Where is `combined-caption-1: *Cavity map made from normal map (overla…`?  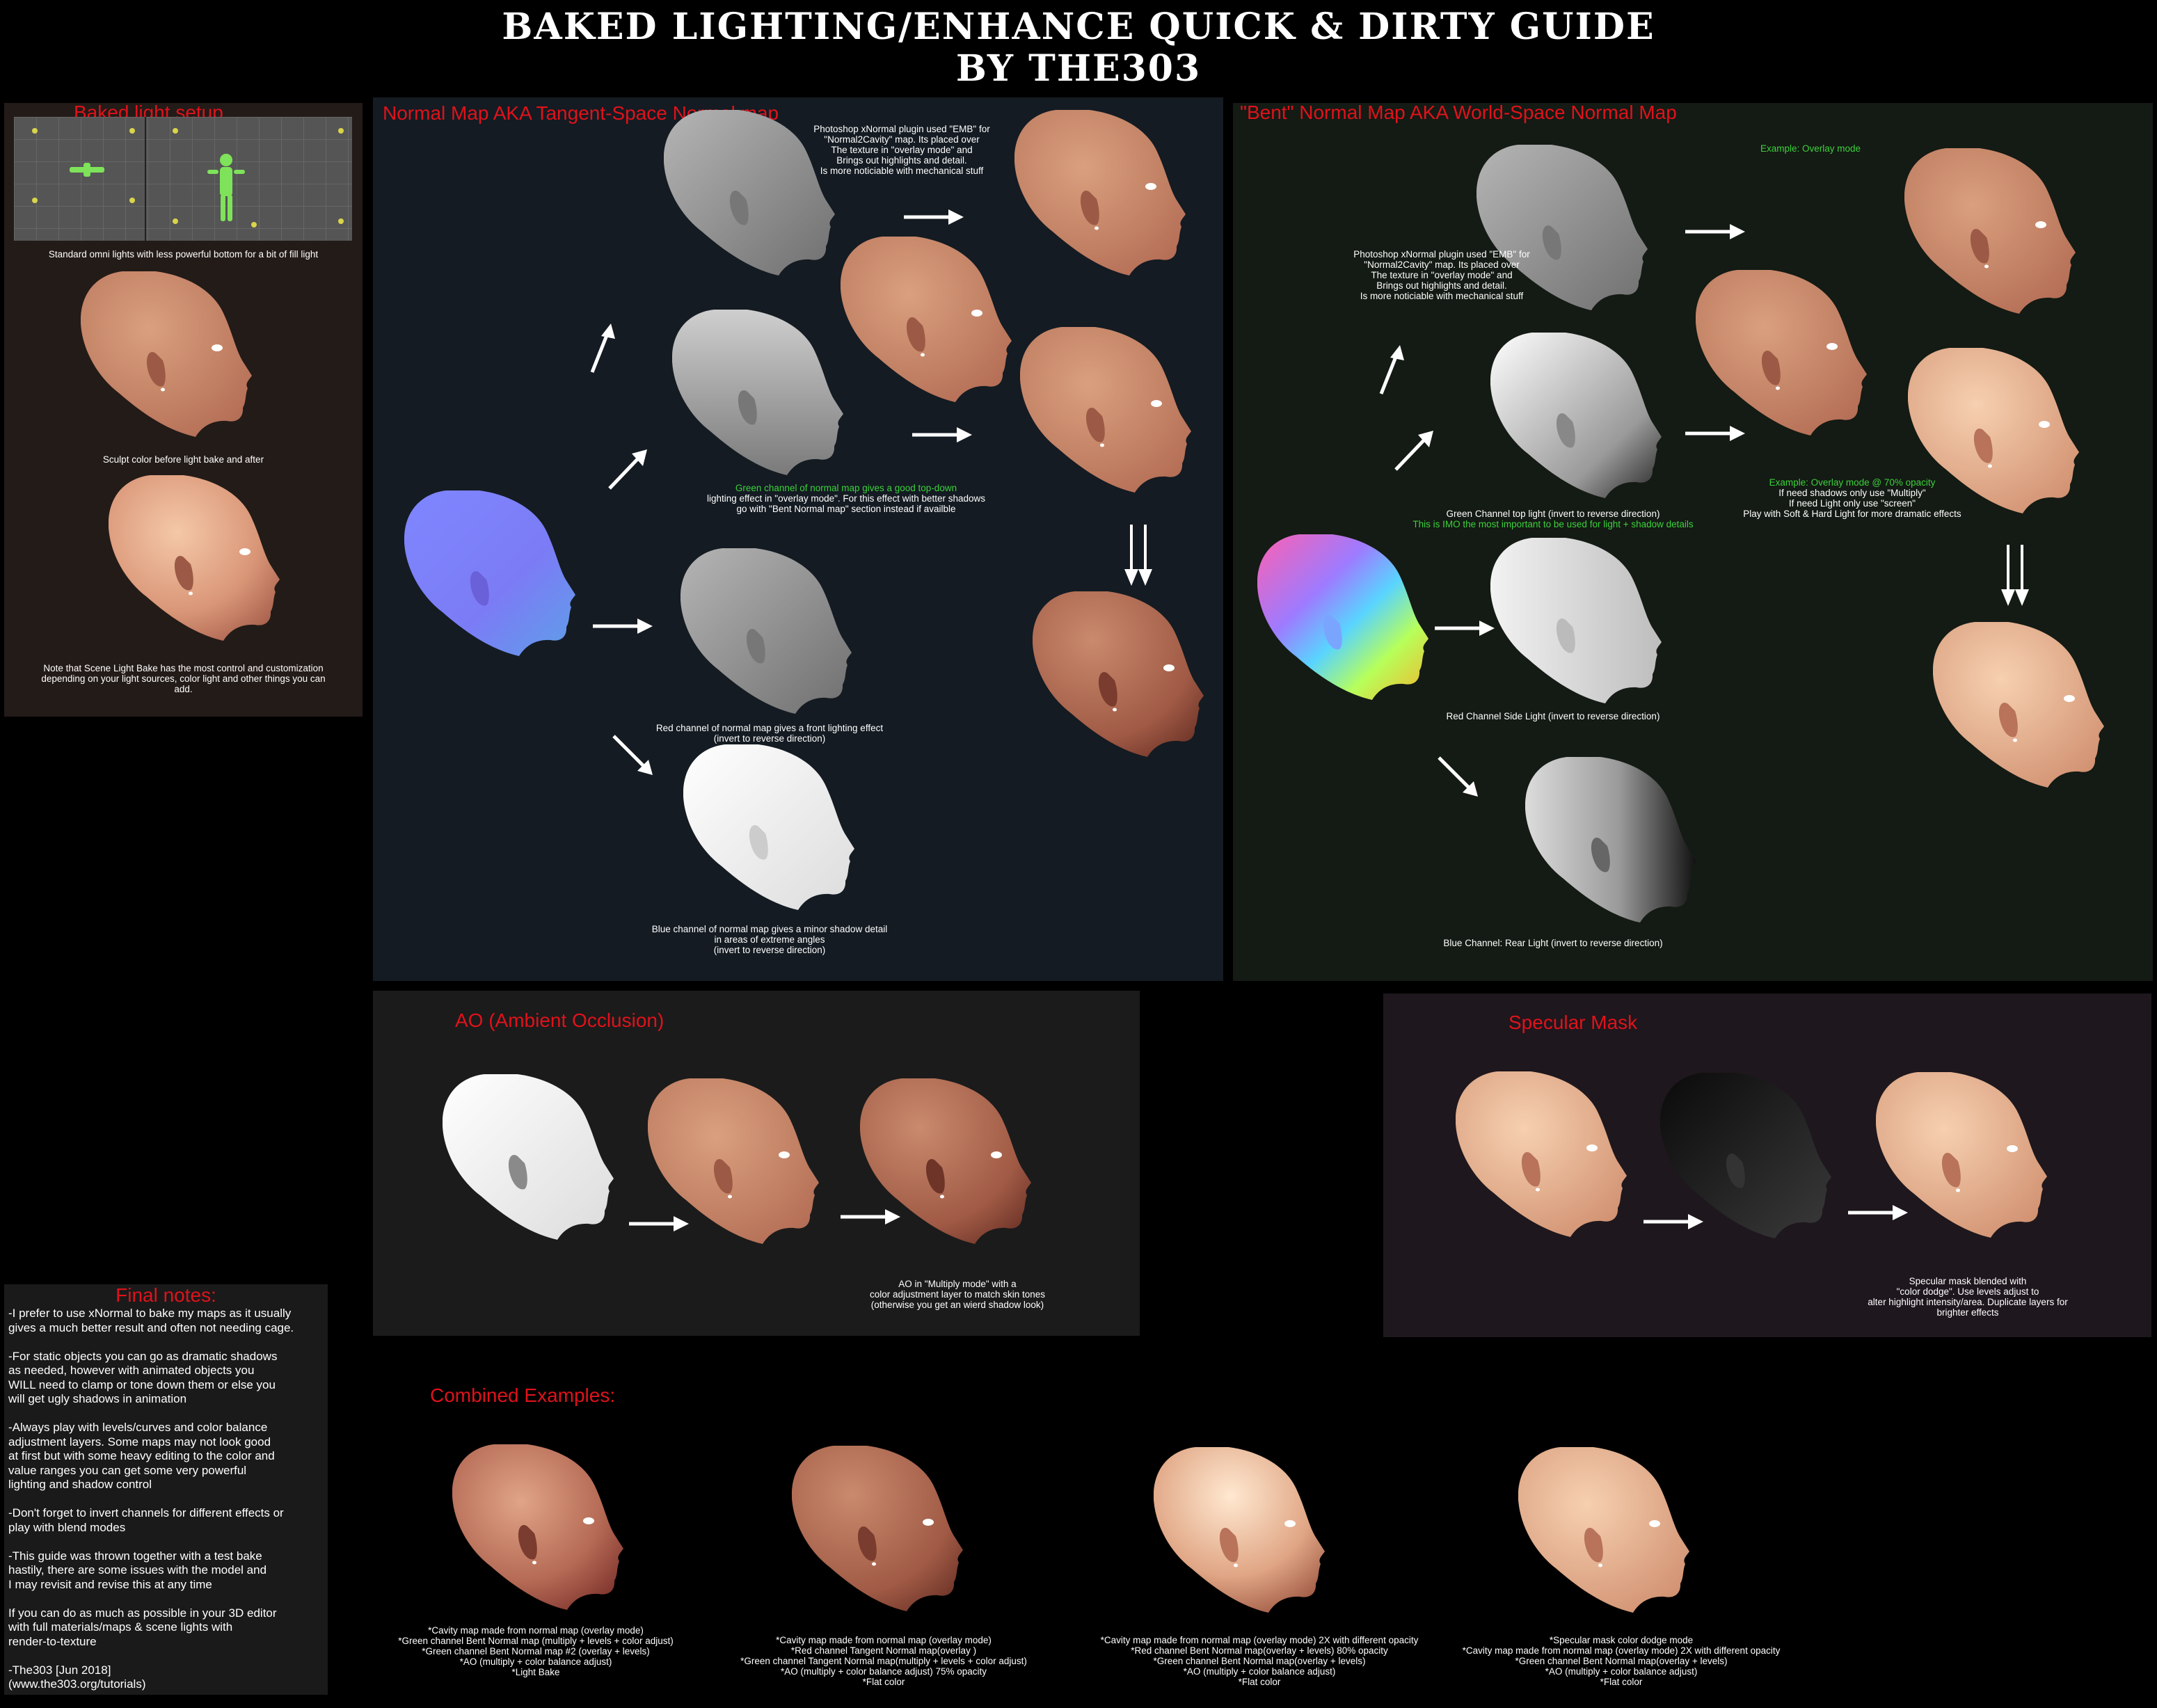
combined-caption-1: *Cavity map made from normal map (overla… is located at coordinates (536, 1651).